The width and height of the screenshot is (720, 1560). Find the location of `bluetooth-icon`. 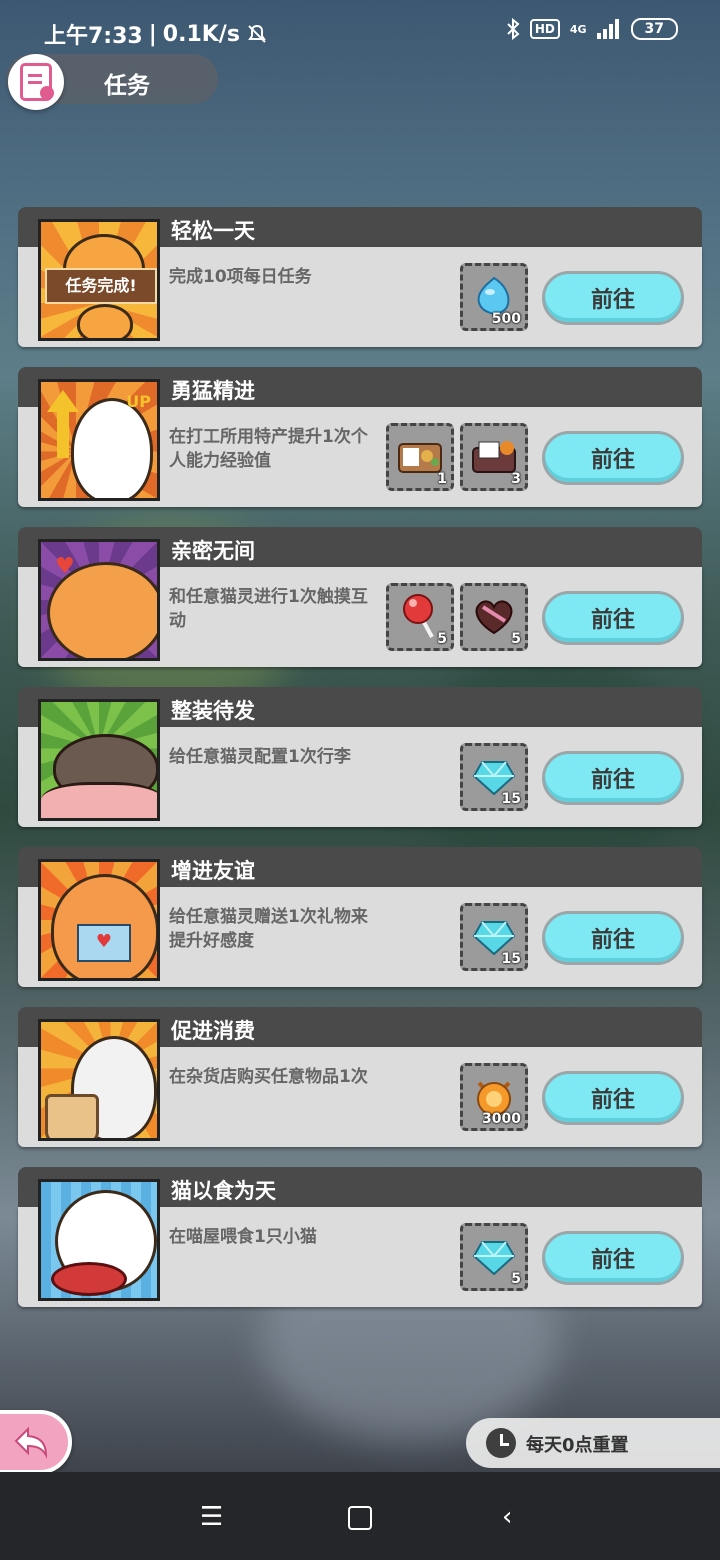

bluetooth-icon is located at coordinates (513, 29).